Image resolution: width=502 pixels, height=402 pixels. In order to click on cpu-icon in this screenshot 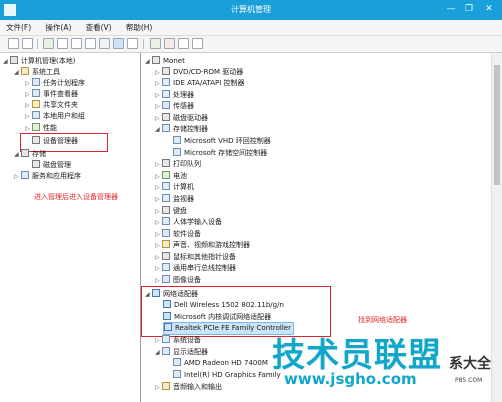, I will do `click(166, 94)`.